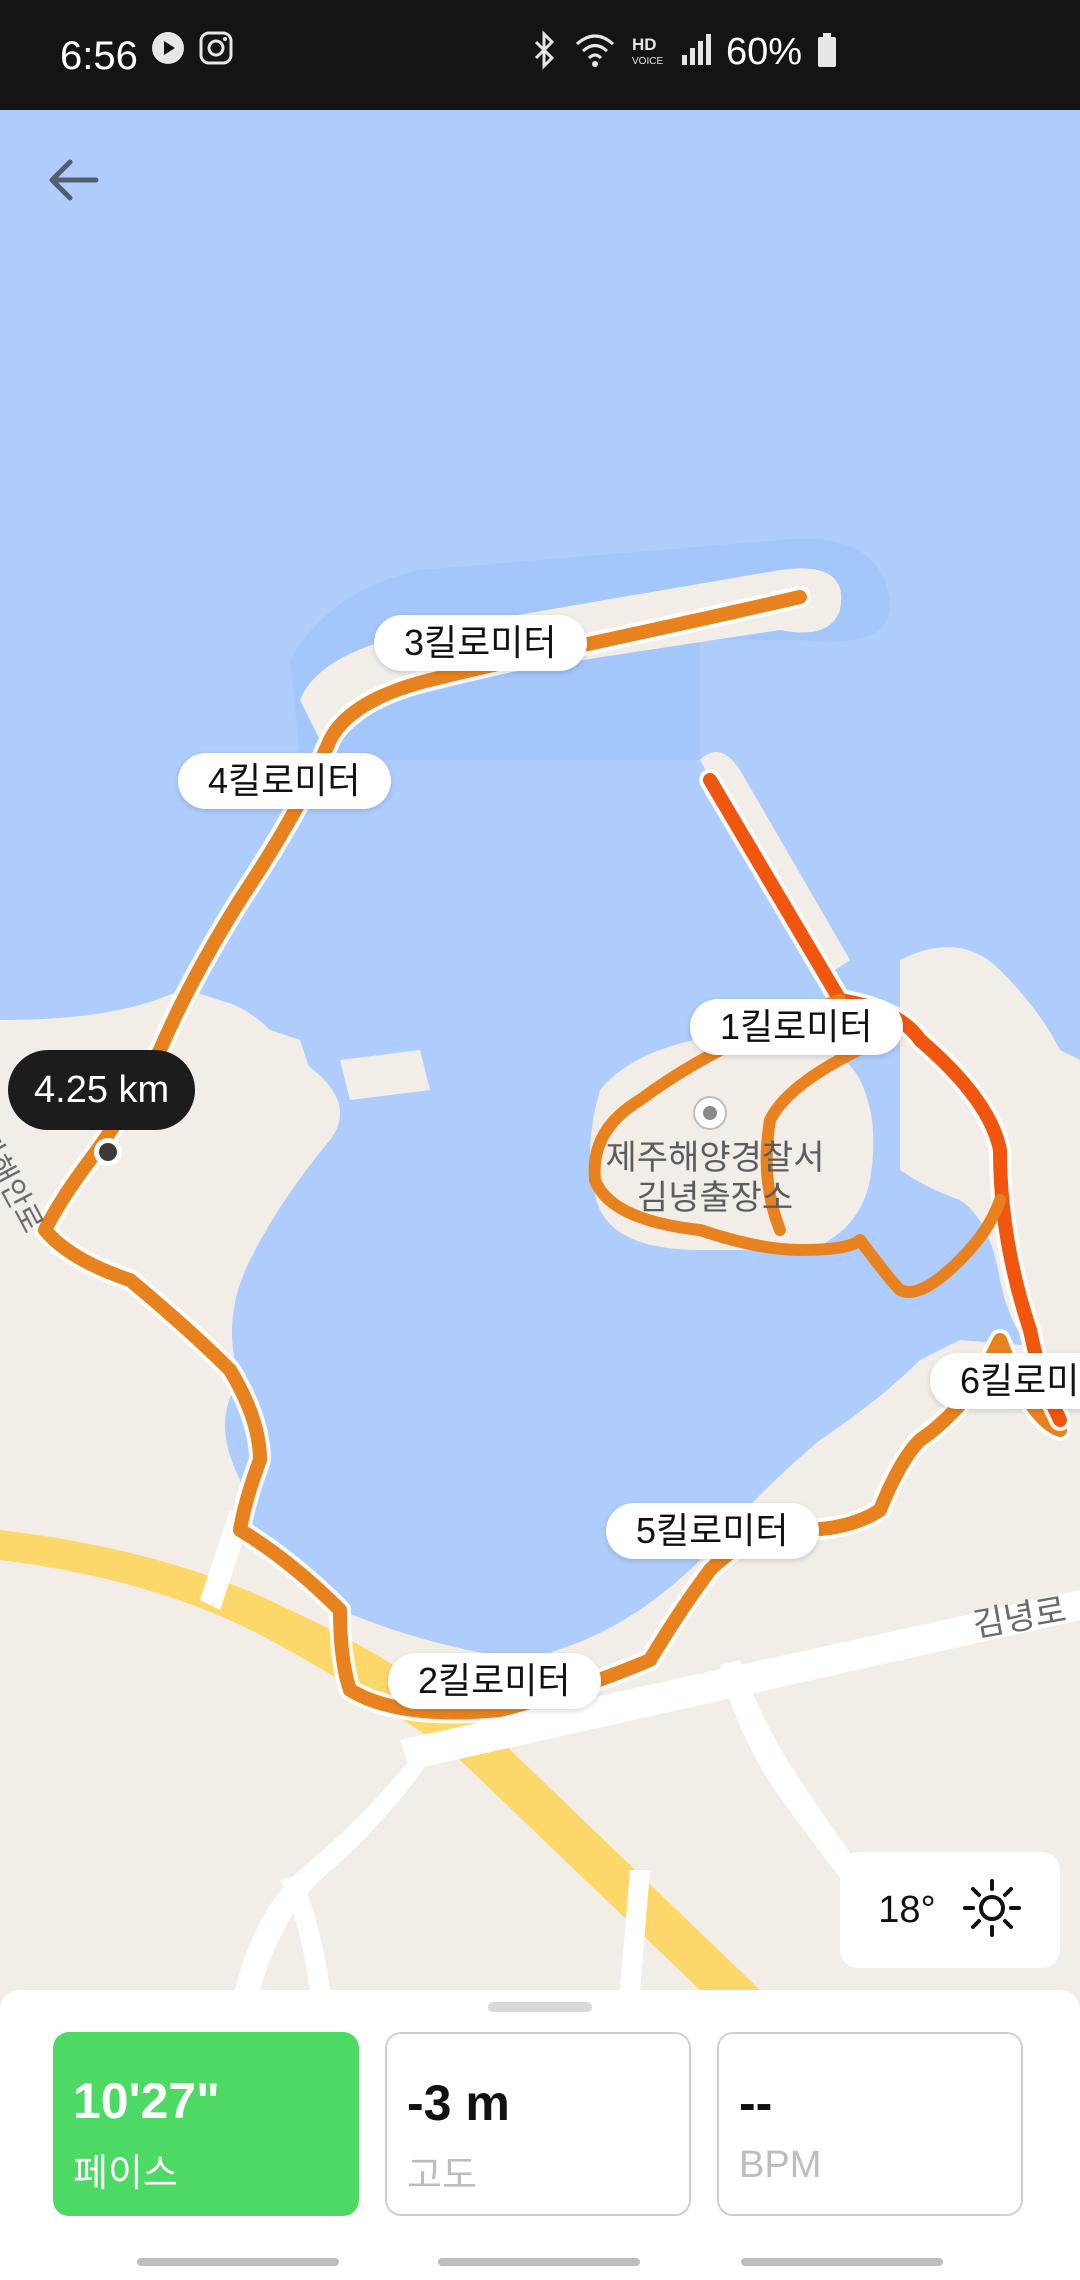  I want to click on status-time: 6:56, so click(99, 56).